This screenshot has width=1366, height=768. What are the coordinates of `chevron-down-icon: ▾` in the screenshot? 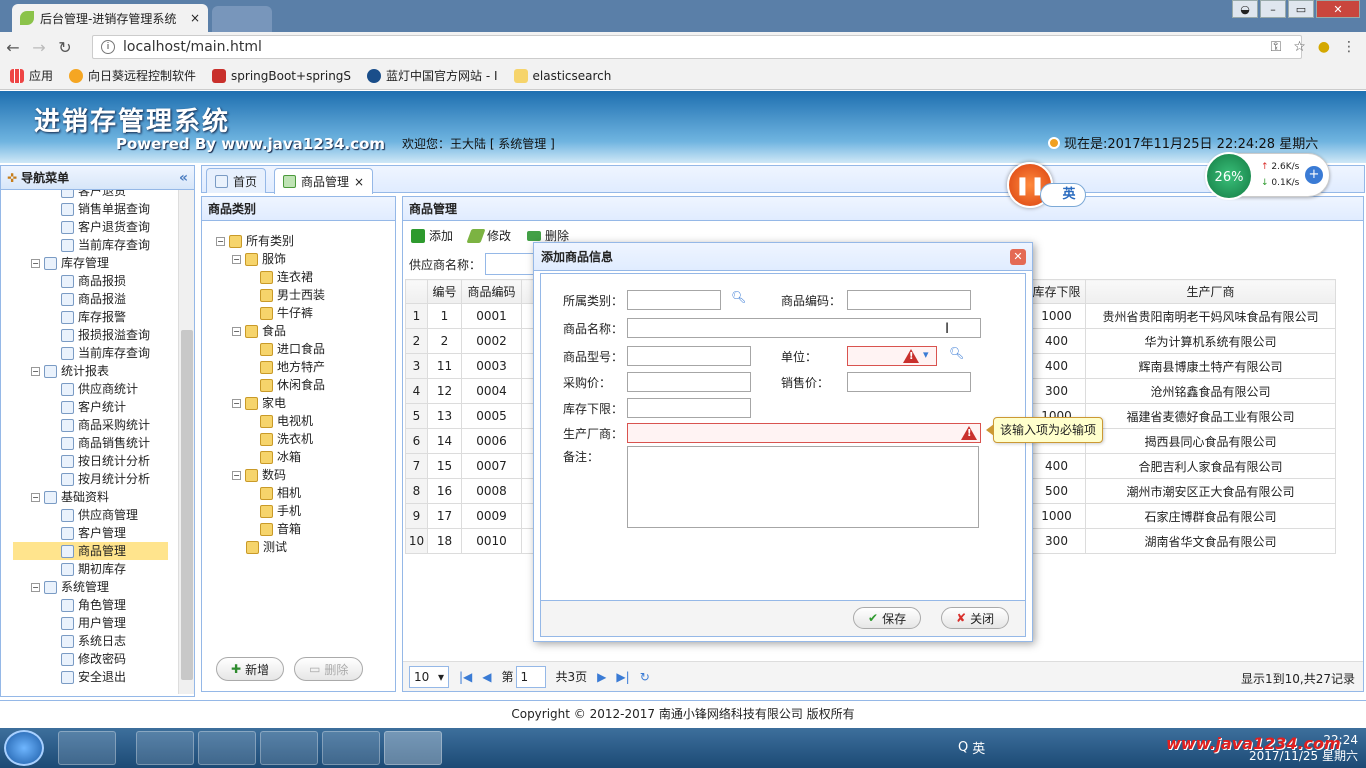 It's located at (926, 354).